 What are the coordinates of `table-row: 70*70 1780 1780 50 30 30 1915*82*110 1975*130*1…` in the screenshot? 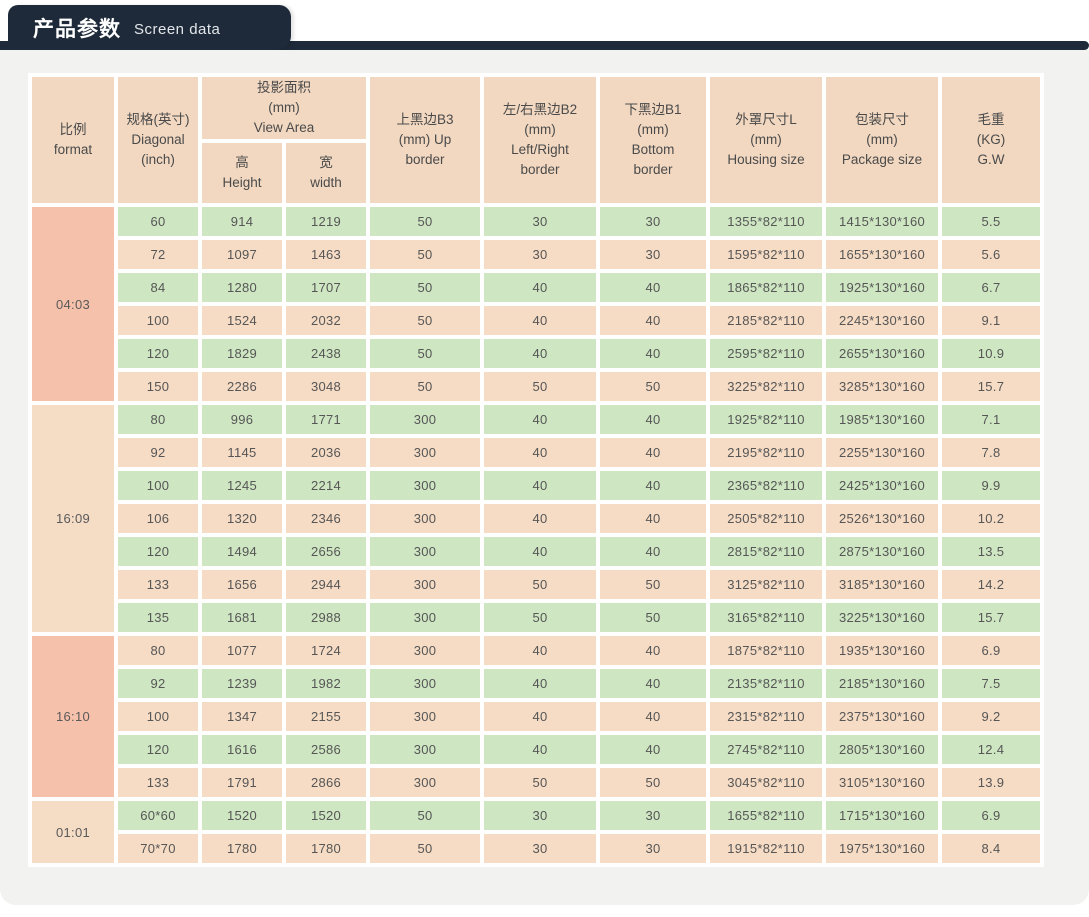 It's located at (536, 848).